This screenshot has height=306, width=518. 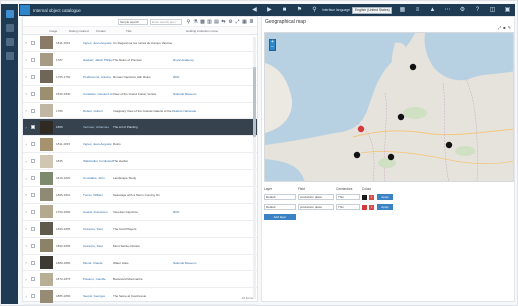 What do you see at coordinates (9, 28) in the screenshot?
I see `map-nav-icon` at bounding box center [9, 28].